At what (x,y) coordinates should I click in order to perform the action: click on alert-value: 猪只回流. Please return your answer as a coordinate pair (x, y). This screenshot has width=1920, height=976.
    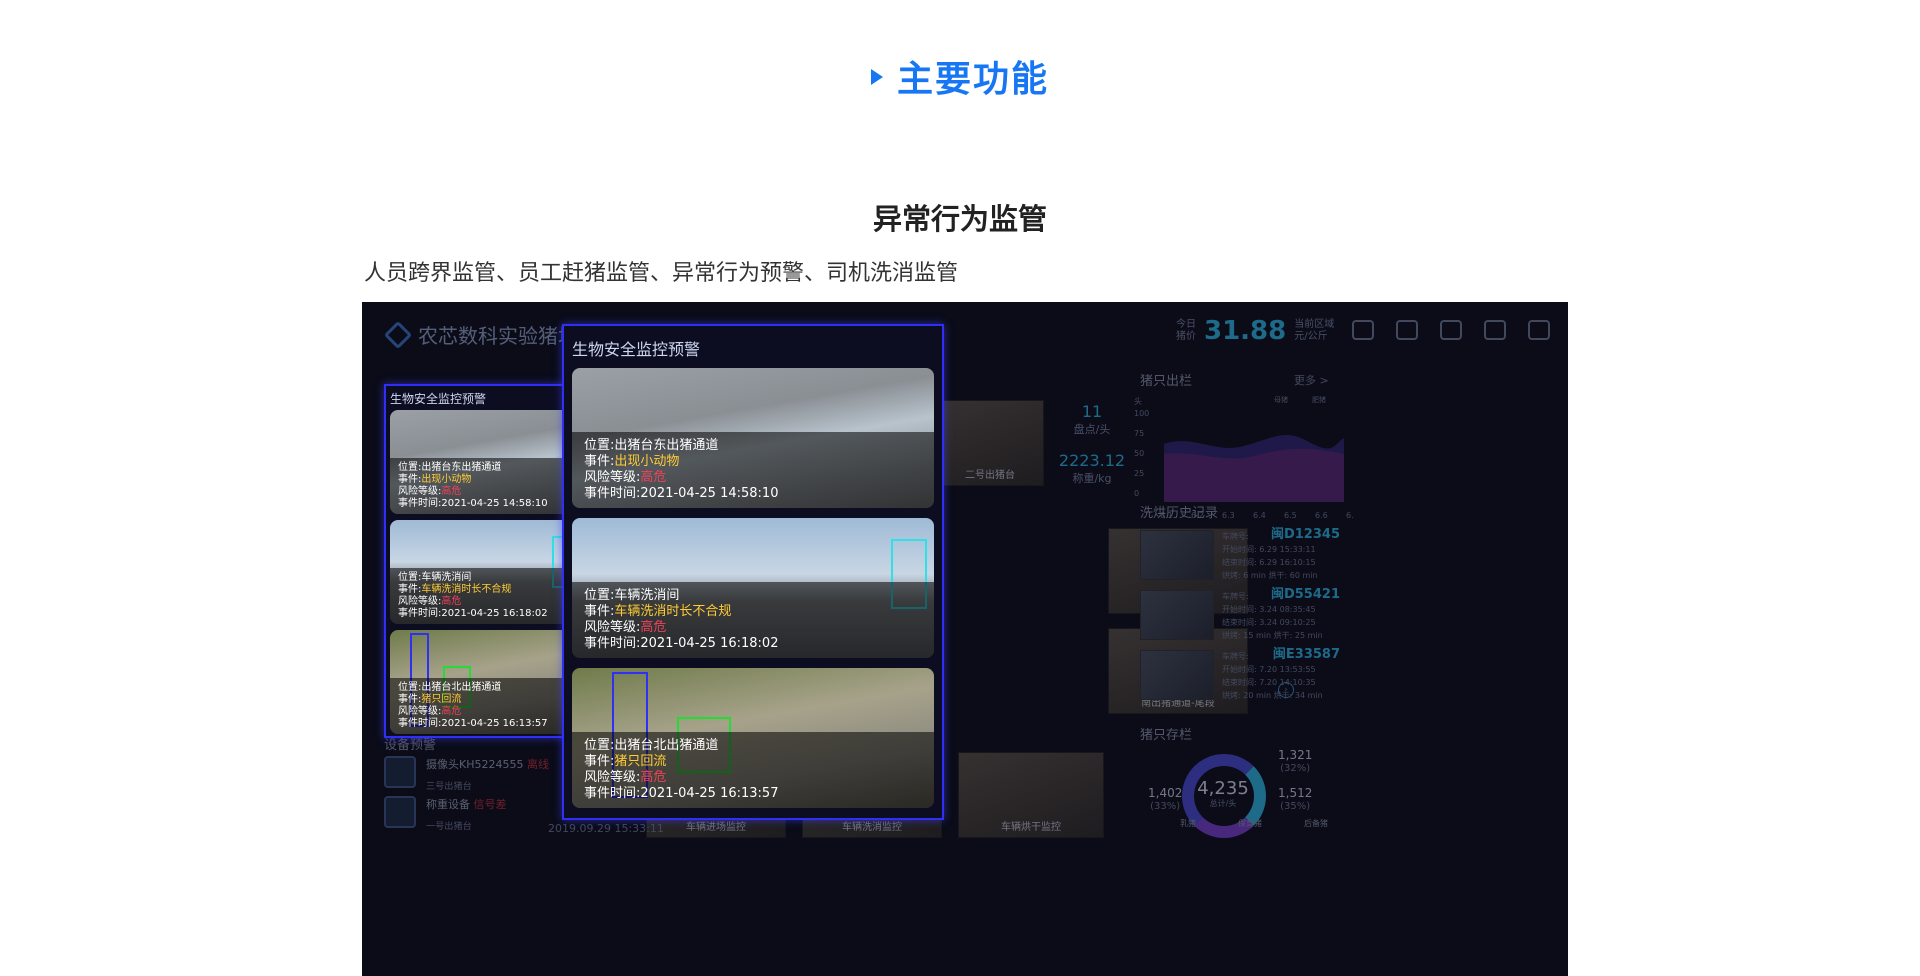
    Looking at the image, I should click on (640, 761).